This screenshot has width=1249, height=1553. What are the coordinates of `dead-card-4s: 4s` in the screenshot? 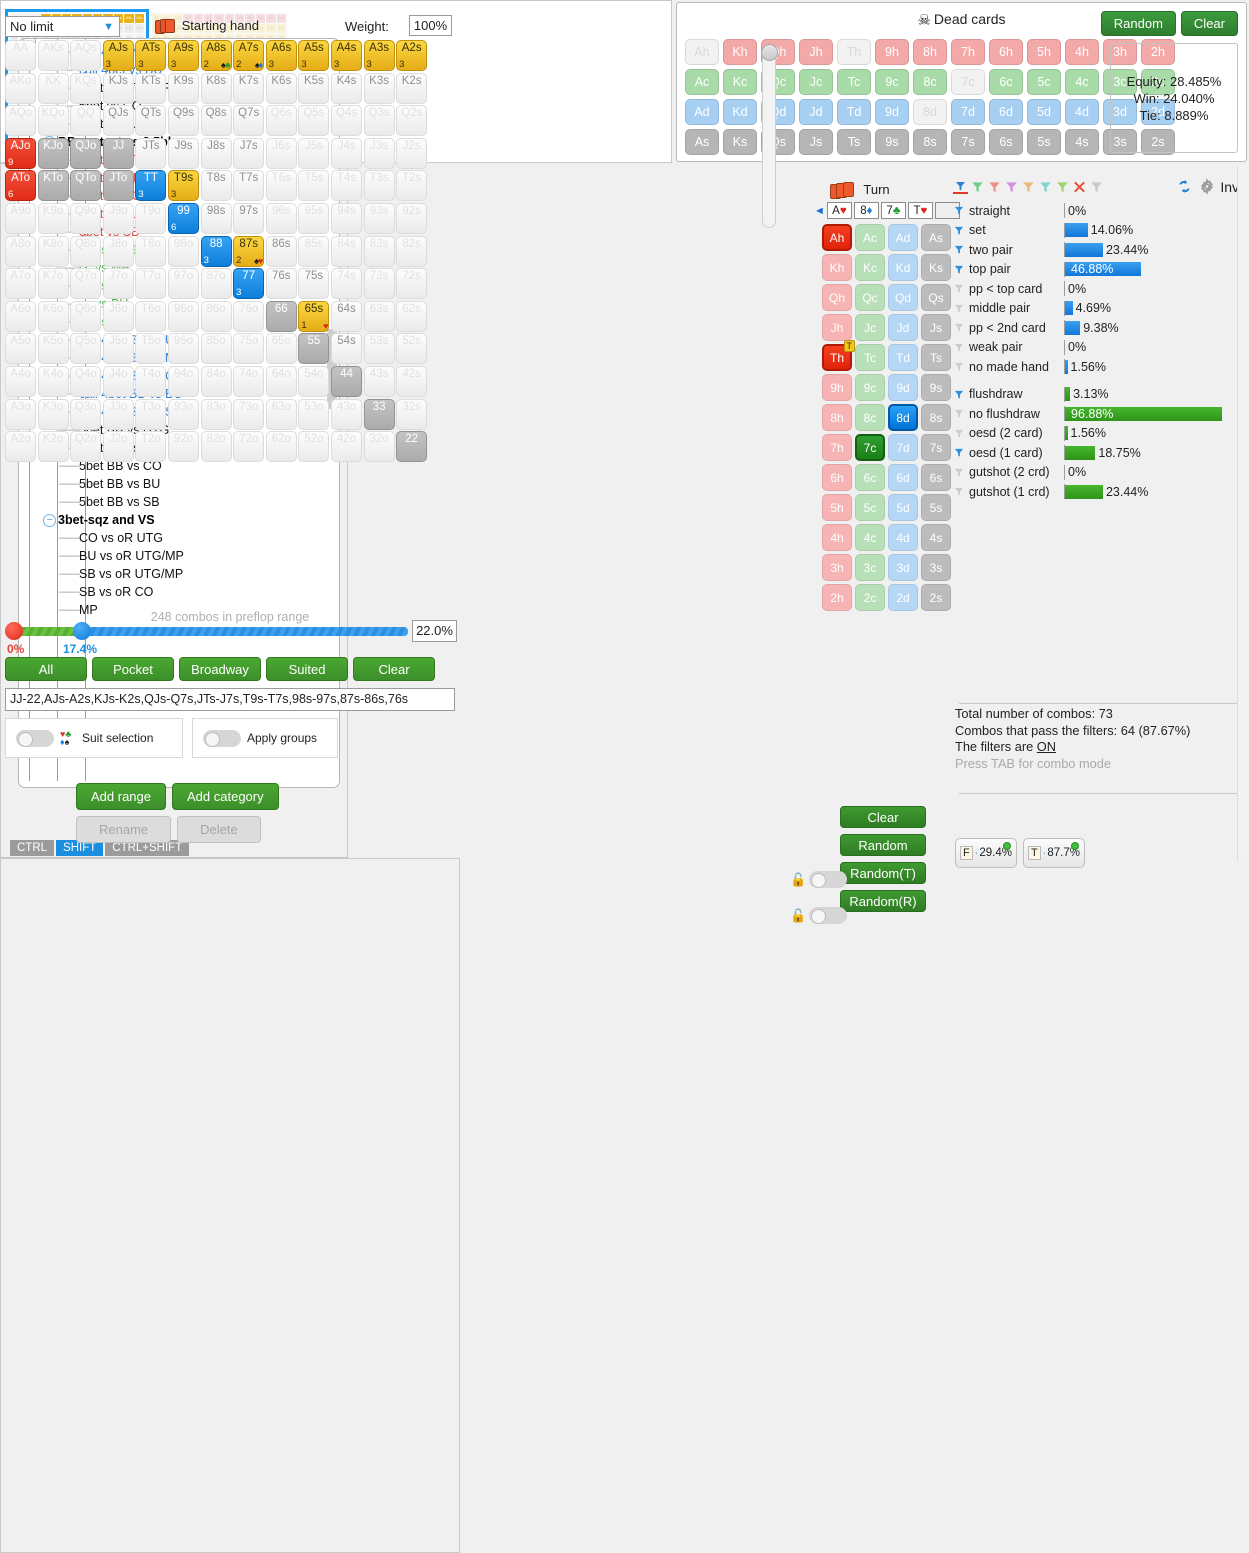 It's located at (1082, 142).